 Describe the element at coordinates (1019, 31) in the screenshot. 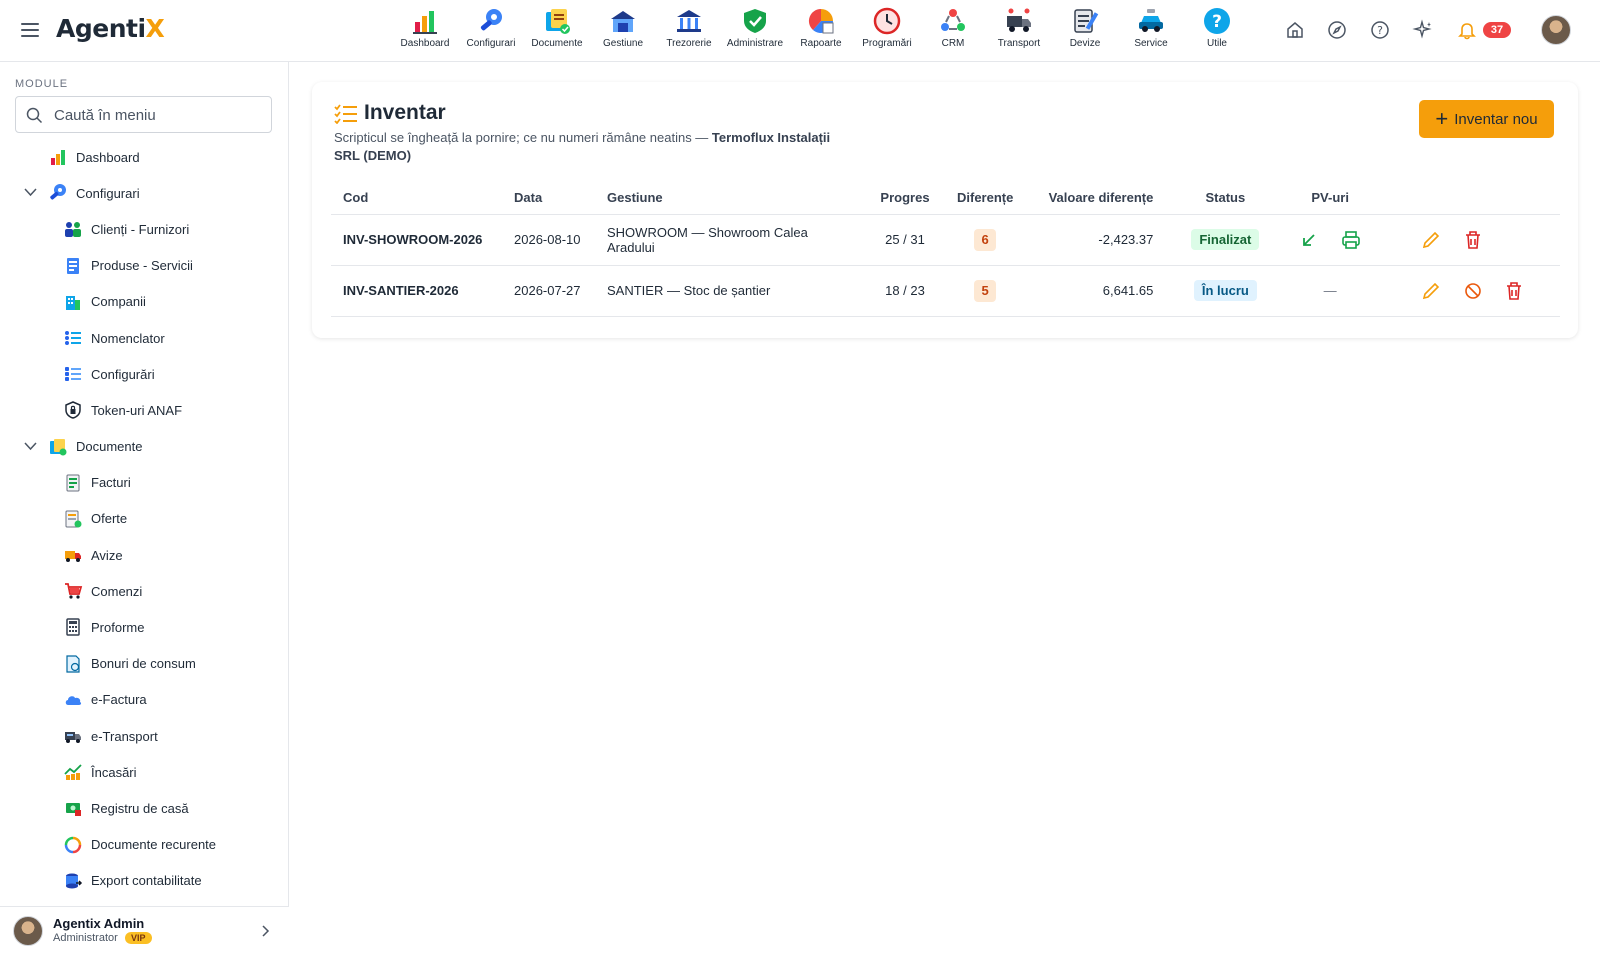

I see `module-transport: Transport` at that location.